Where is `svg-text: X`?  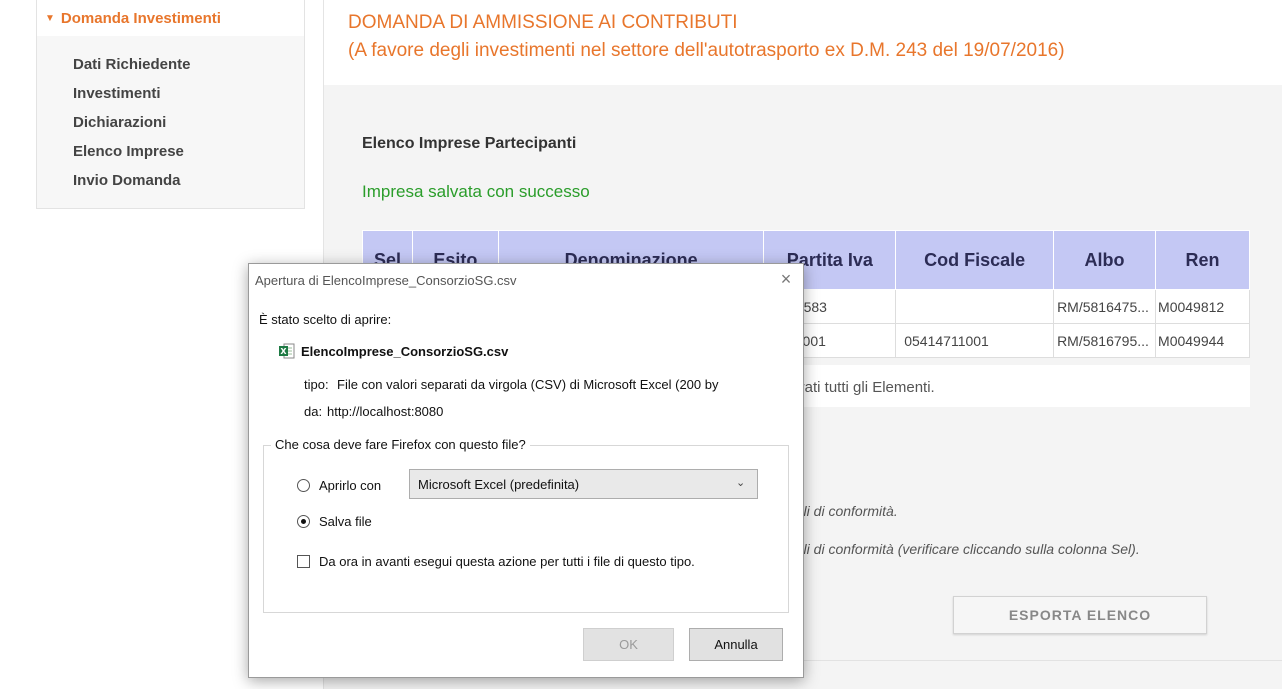
svg-text: X is located at coordinates (283, 351).